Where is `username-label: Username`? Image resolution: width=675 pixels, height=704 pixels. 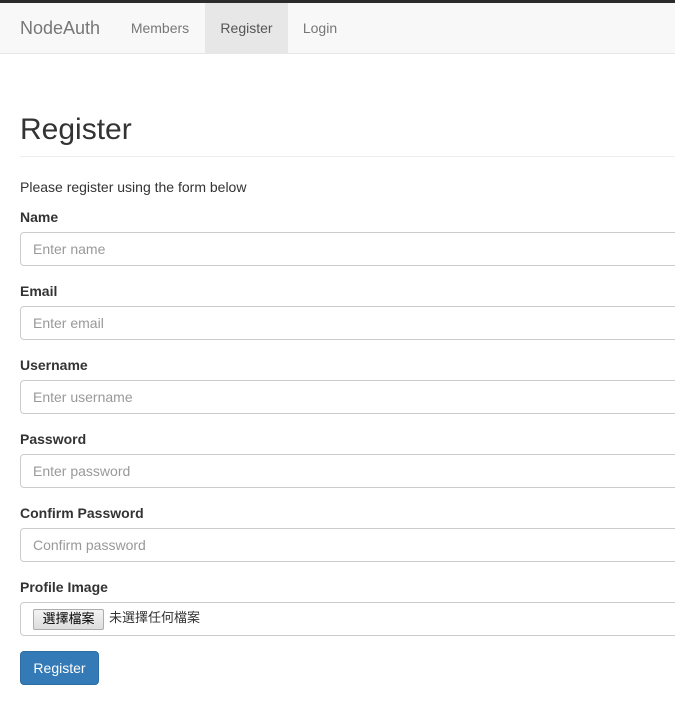 username-label: Username is located at coordinates (54, 365).